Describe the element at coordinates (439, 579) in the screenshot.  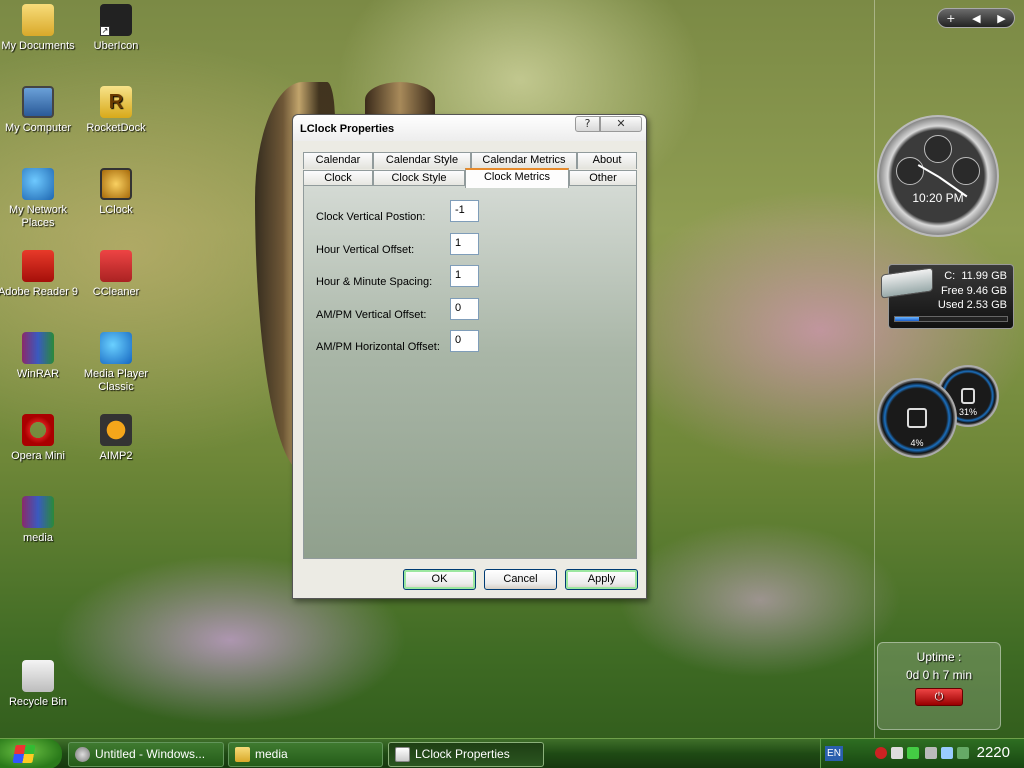
I see `ok-button: OK` at that location.